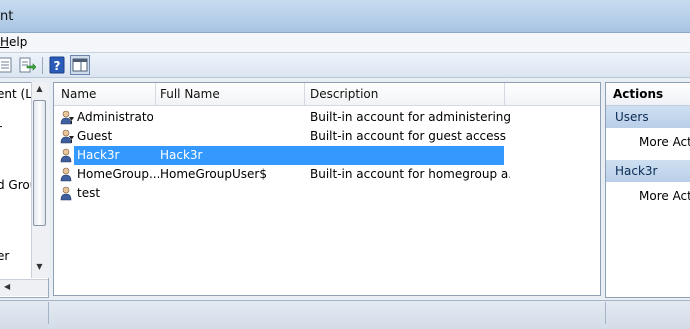 The width and height of the screenshot is (690, 329). I want to click on menu-help-accel: H, so click(5, 42).